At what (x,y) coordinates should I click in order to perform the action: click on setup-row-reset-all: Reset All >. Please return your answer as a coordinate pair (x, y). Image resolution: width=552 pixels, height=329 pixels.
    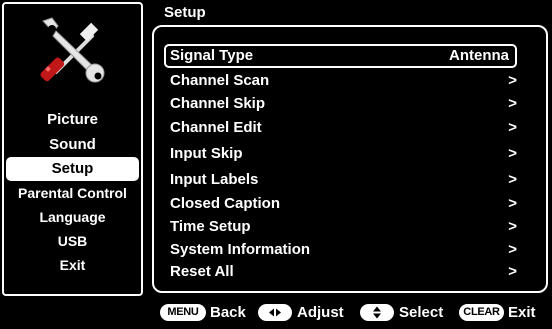
    Looking at the image, I should click on (341, 272).